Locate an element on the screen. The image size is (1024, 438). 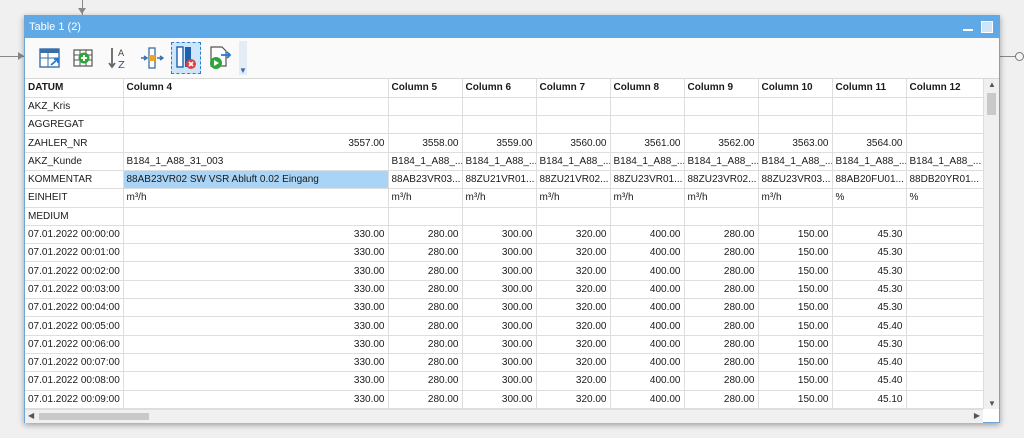
column-header: Column 12 is located at coordinates (944, 88).